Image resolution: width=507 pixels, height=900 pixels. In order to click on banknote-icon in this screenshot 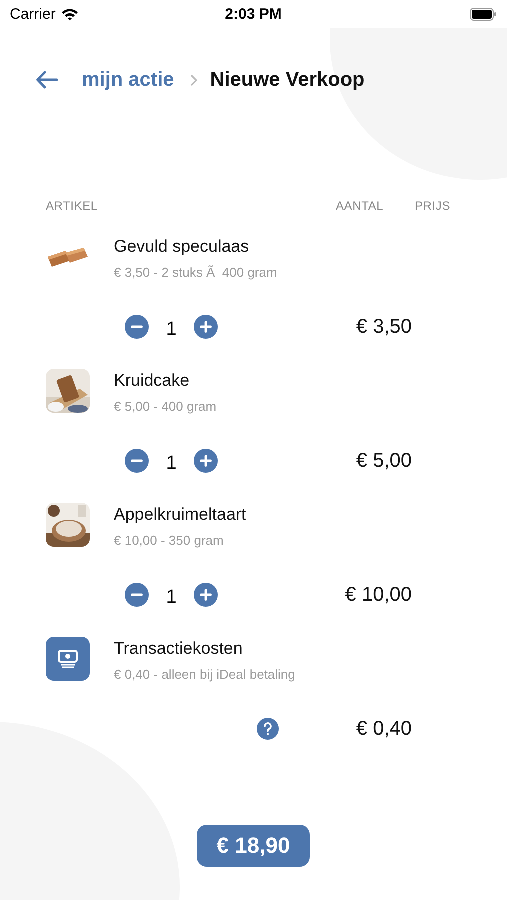, I will do `click(68, 659)`.